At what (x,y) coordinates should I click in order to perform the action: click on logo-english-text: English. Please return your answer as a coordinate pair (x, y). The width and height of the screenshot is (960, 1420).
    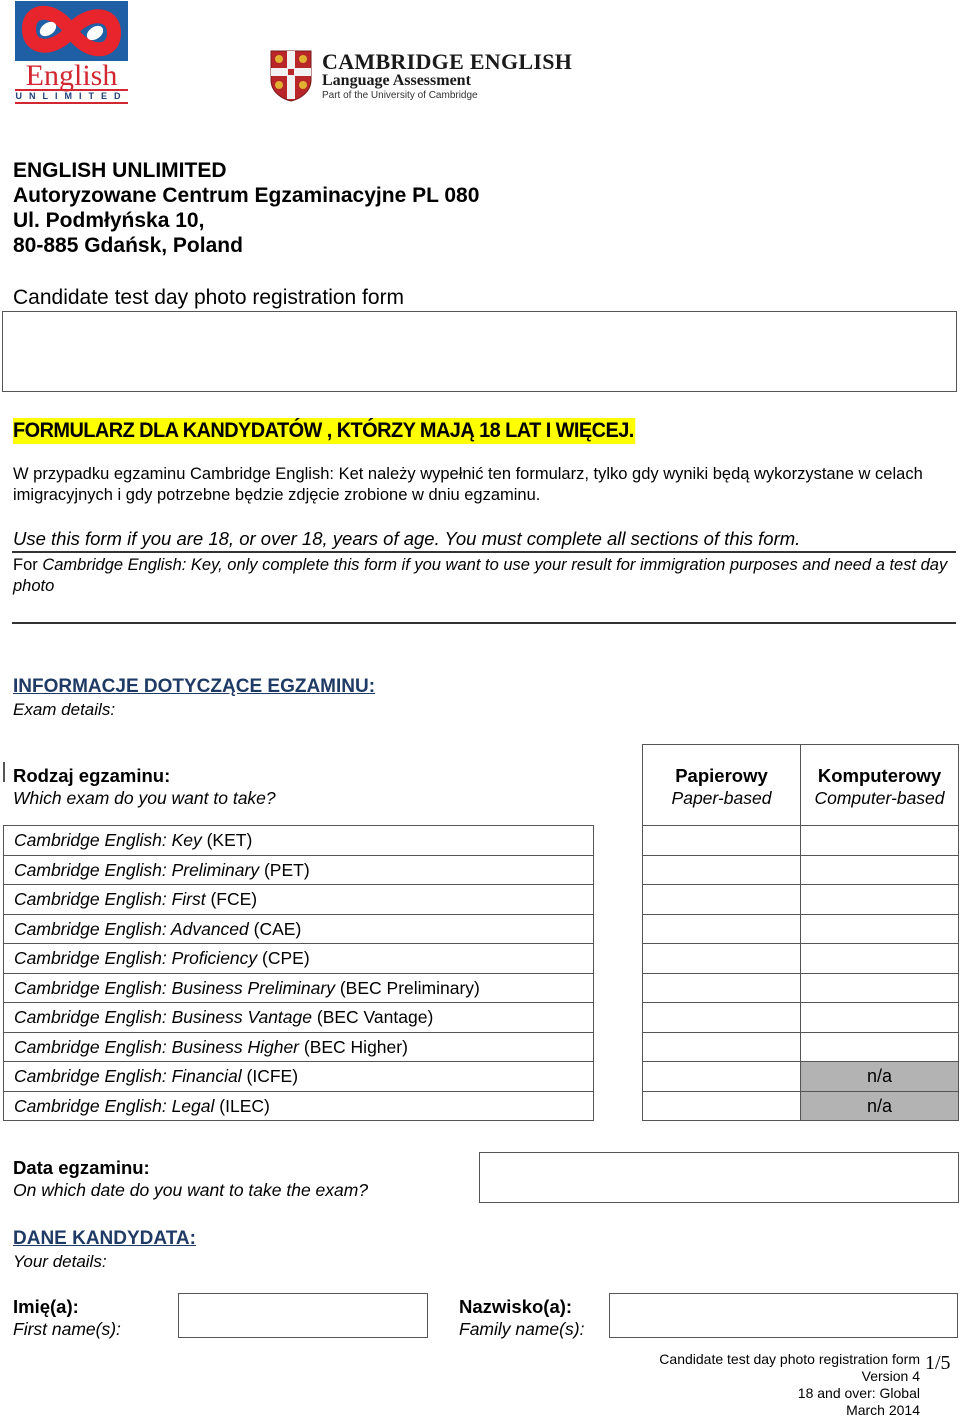
    Looking at the image, I should click on (71, 75).